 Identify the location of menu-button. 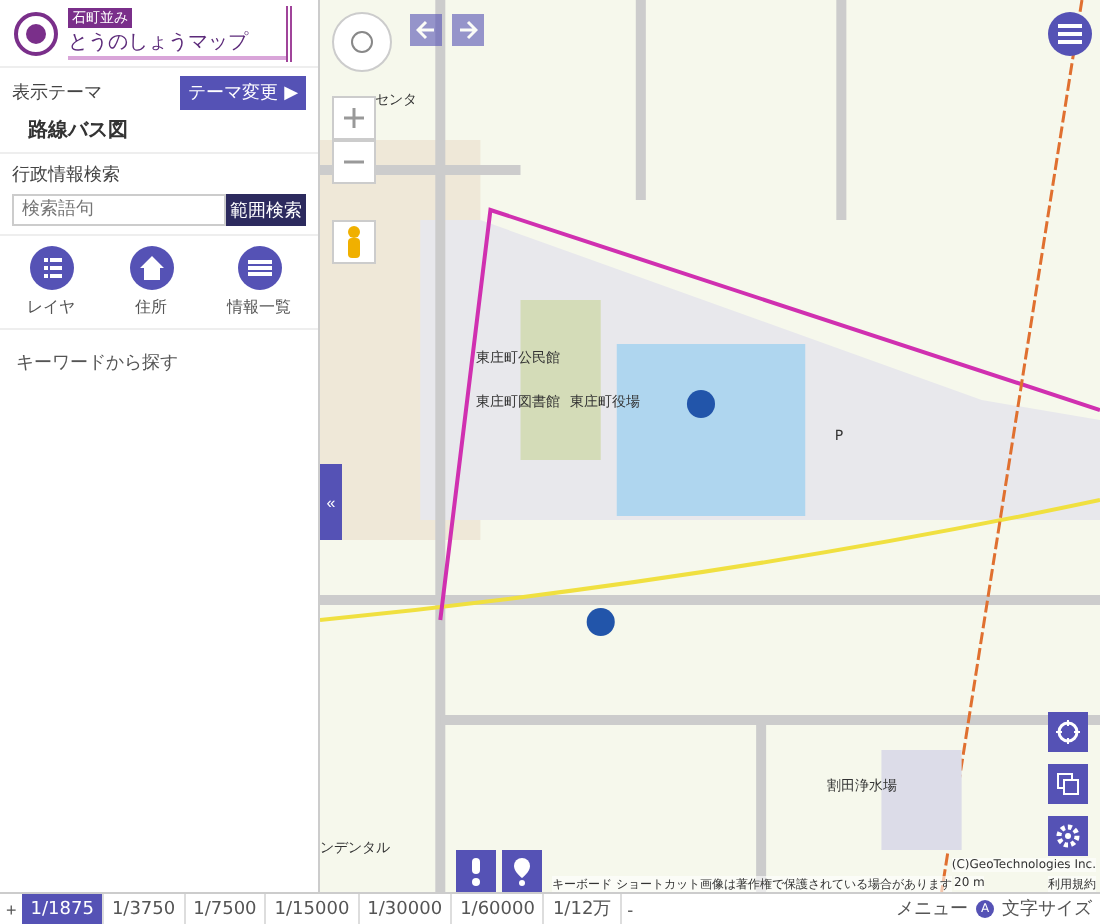
(1070, 34).